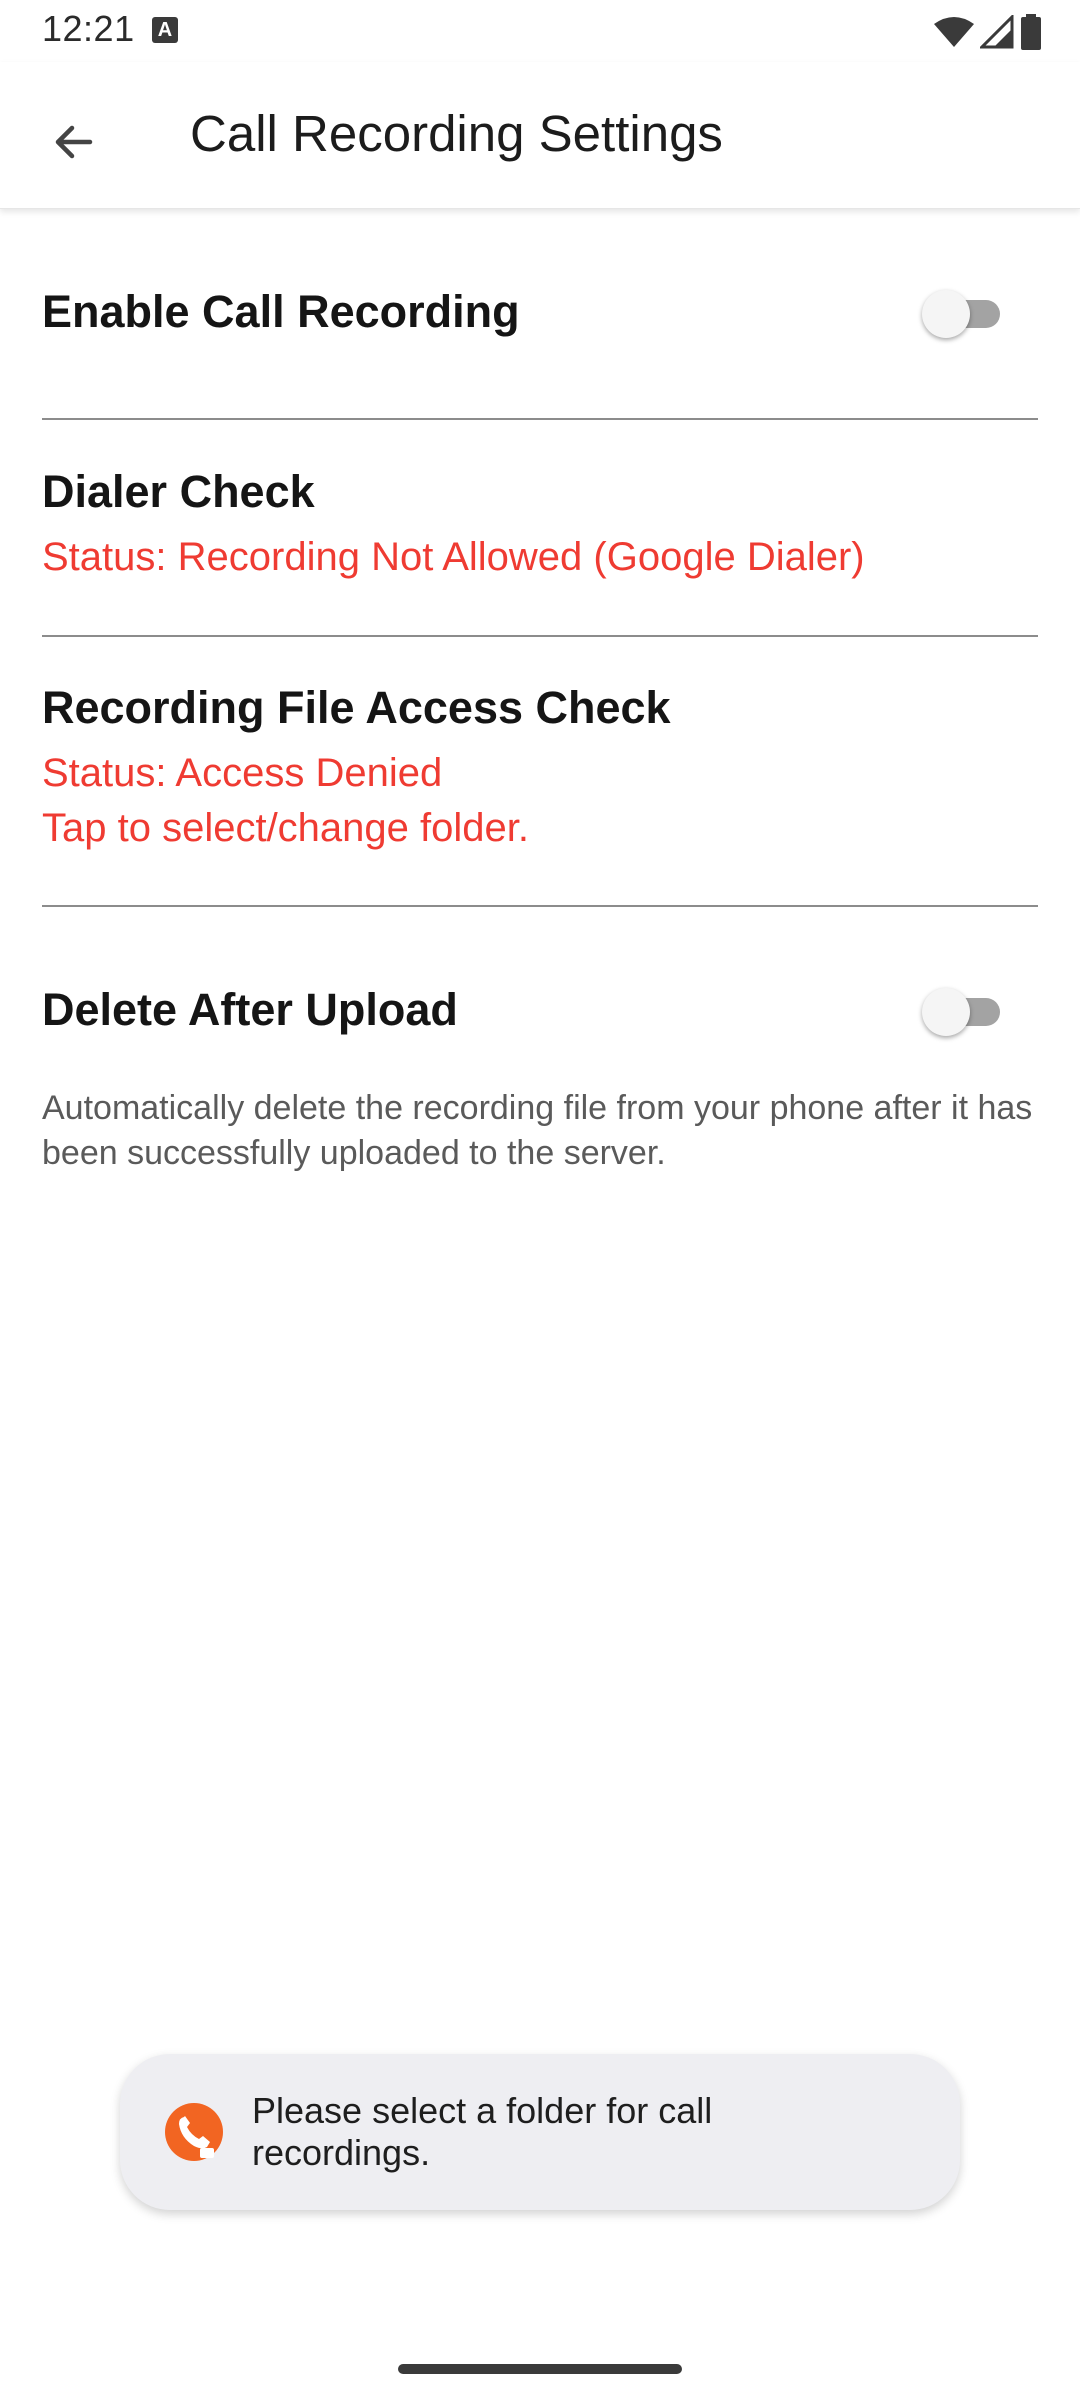 This screenshot has height=2400, width=1080. What do you see at coordinates (242, 773) in the screenshot?
I see `file-access-status: Status: Access Denied` at bounding box center [242, 773].